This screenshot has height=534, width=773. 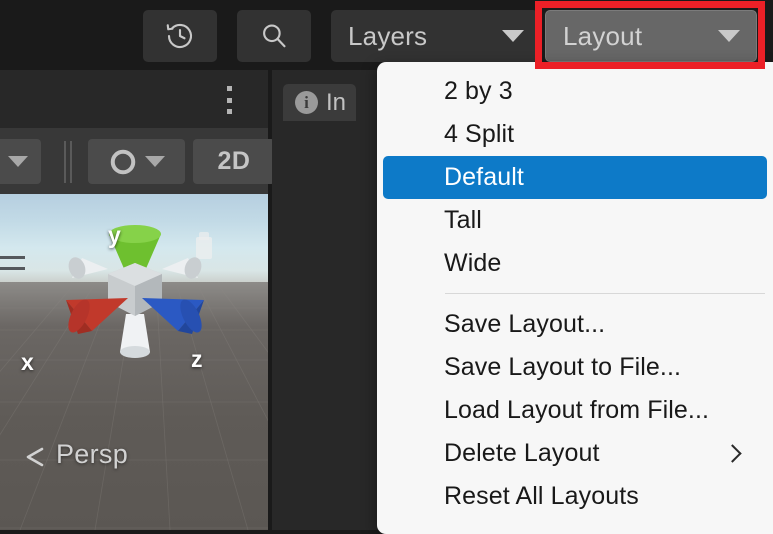 I want to click on layers-label: Layers, so click(x=388, y=36).